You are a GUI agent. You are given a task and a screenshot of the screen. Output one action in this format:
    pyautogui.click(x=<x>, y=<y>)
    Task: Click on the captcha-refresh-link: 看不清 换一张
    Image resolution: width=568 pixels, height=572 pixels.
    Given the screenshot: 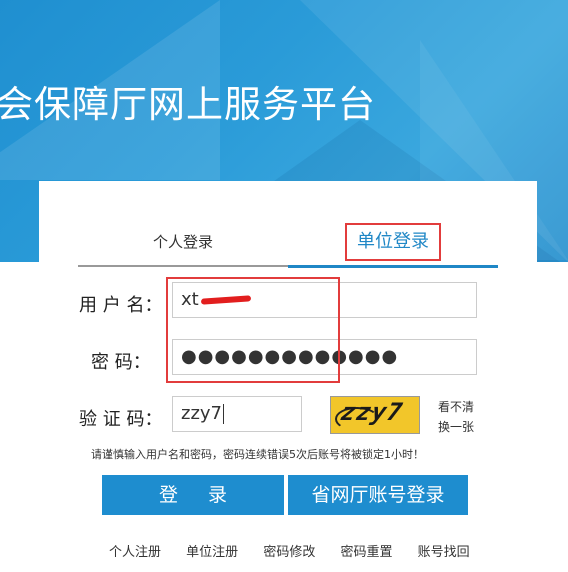 What is the action you would take?
    pyautogui.click(x=456, y=417)
    